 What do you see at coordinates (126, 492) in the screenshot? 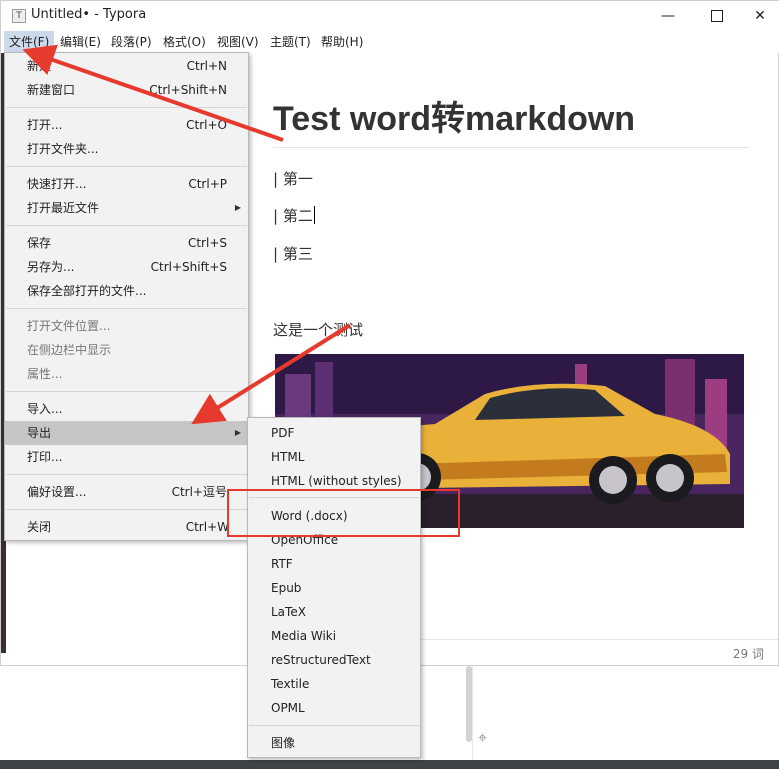
I see `menu-preferences: 偏好设置... Ctrl+逗号` at bounding box center [126, 492].